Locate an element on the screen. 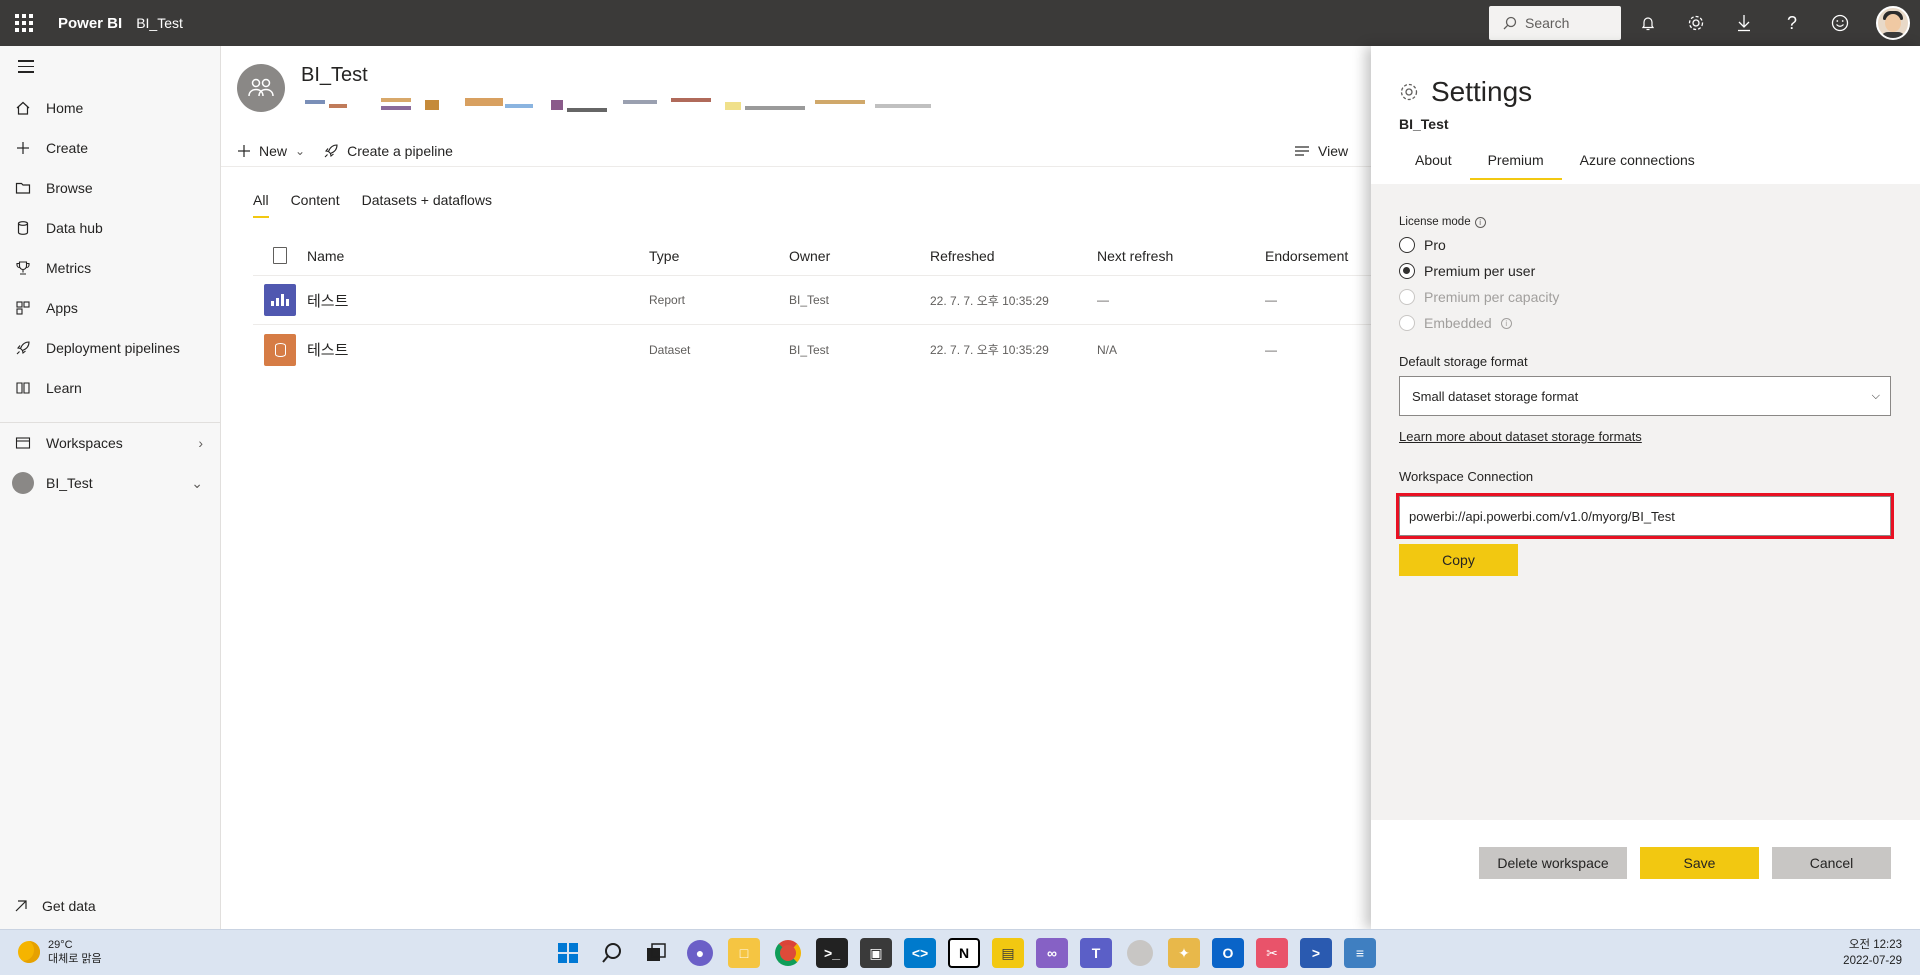 The image size is (1920, 975). weather-description: 대체로 맑음 is located at coordinates (75, 959).